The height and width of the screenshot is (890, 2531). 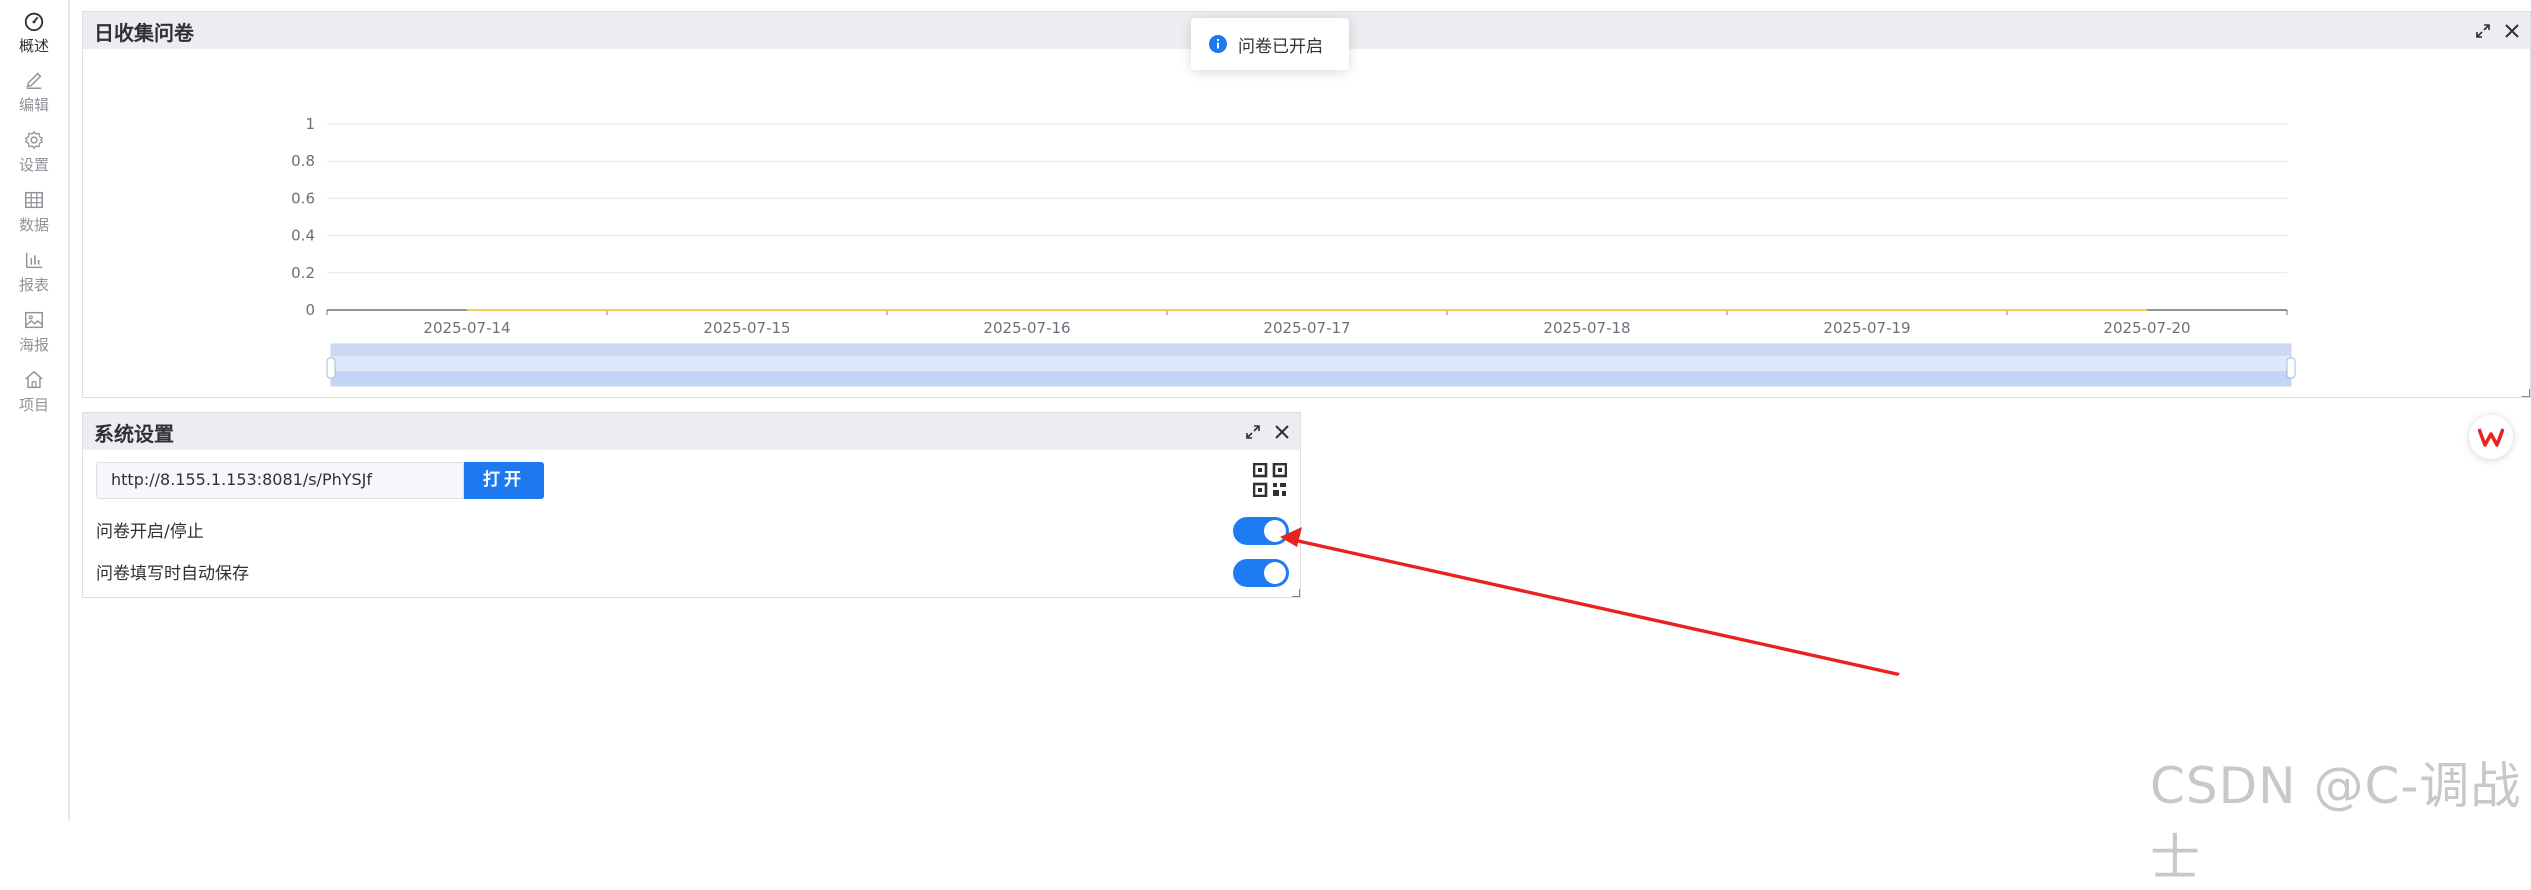 What do you see at coordinates (1311, 365) in the screenshot?
I see `data-zoom-slider` at bounding box center [1311, 365].